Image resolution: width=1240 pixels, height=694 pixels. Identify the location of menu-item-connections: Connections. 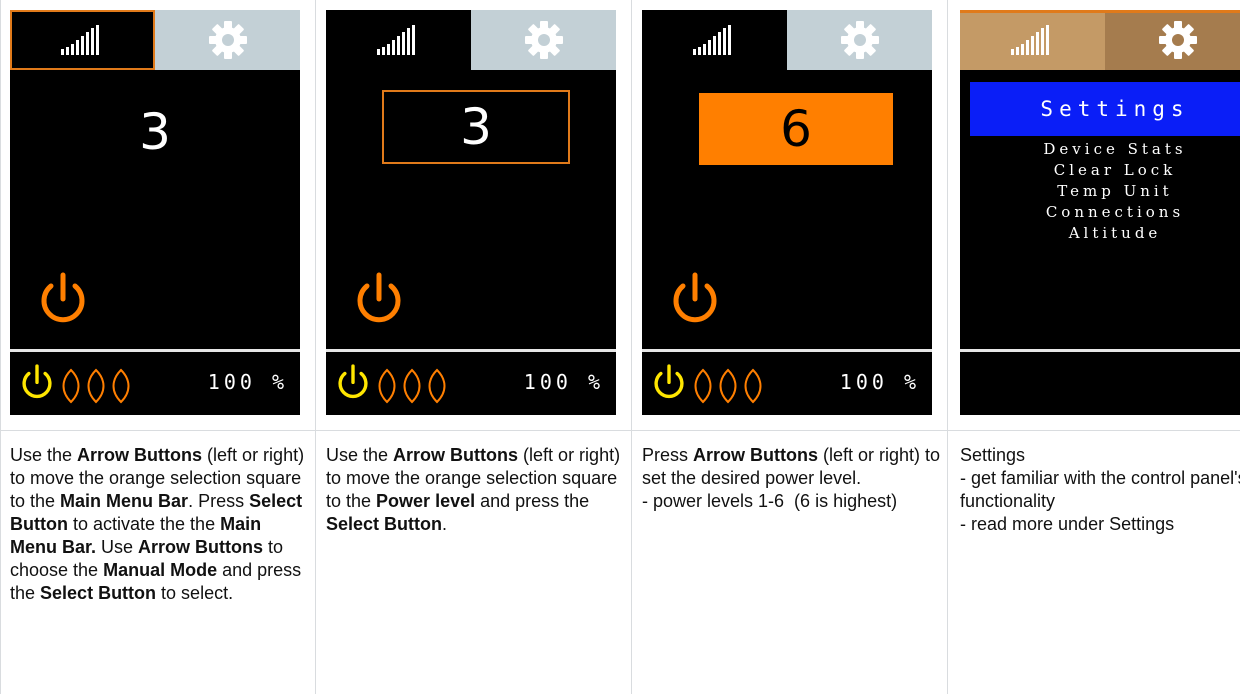
(1105, 212).